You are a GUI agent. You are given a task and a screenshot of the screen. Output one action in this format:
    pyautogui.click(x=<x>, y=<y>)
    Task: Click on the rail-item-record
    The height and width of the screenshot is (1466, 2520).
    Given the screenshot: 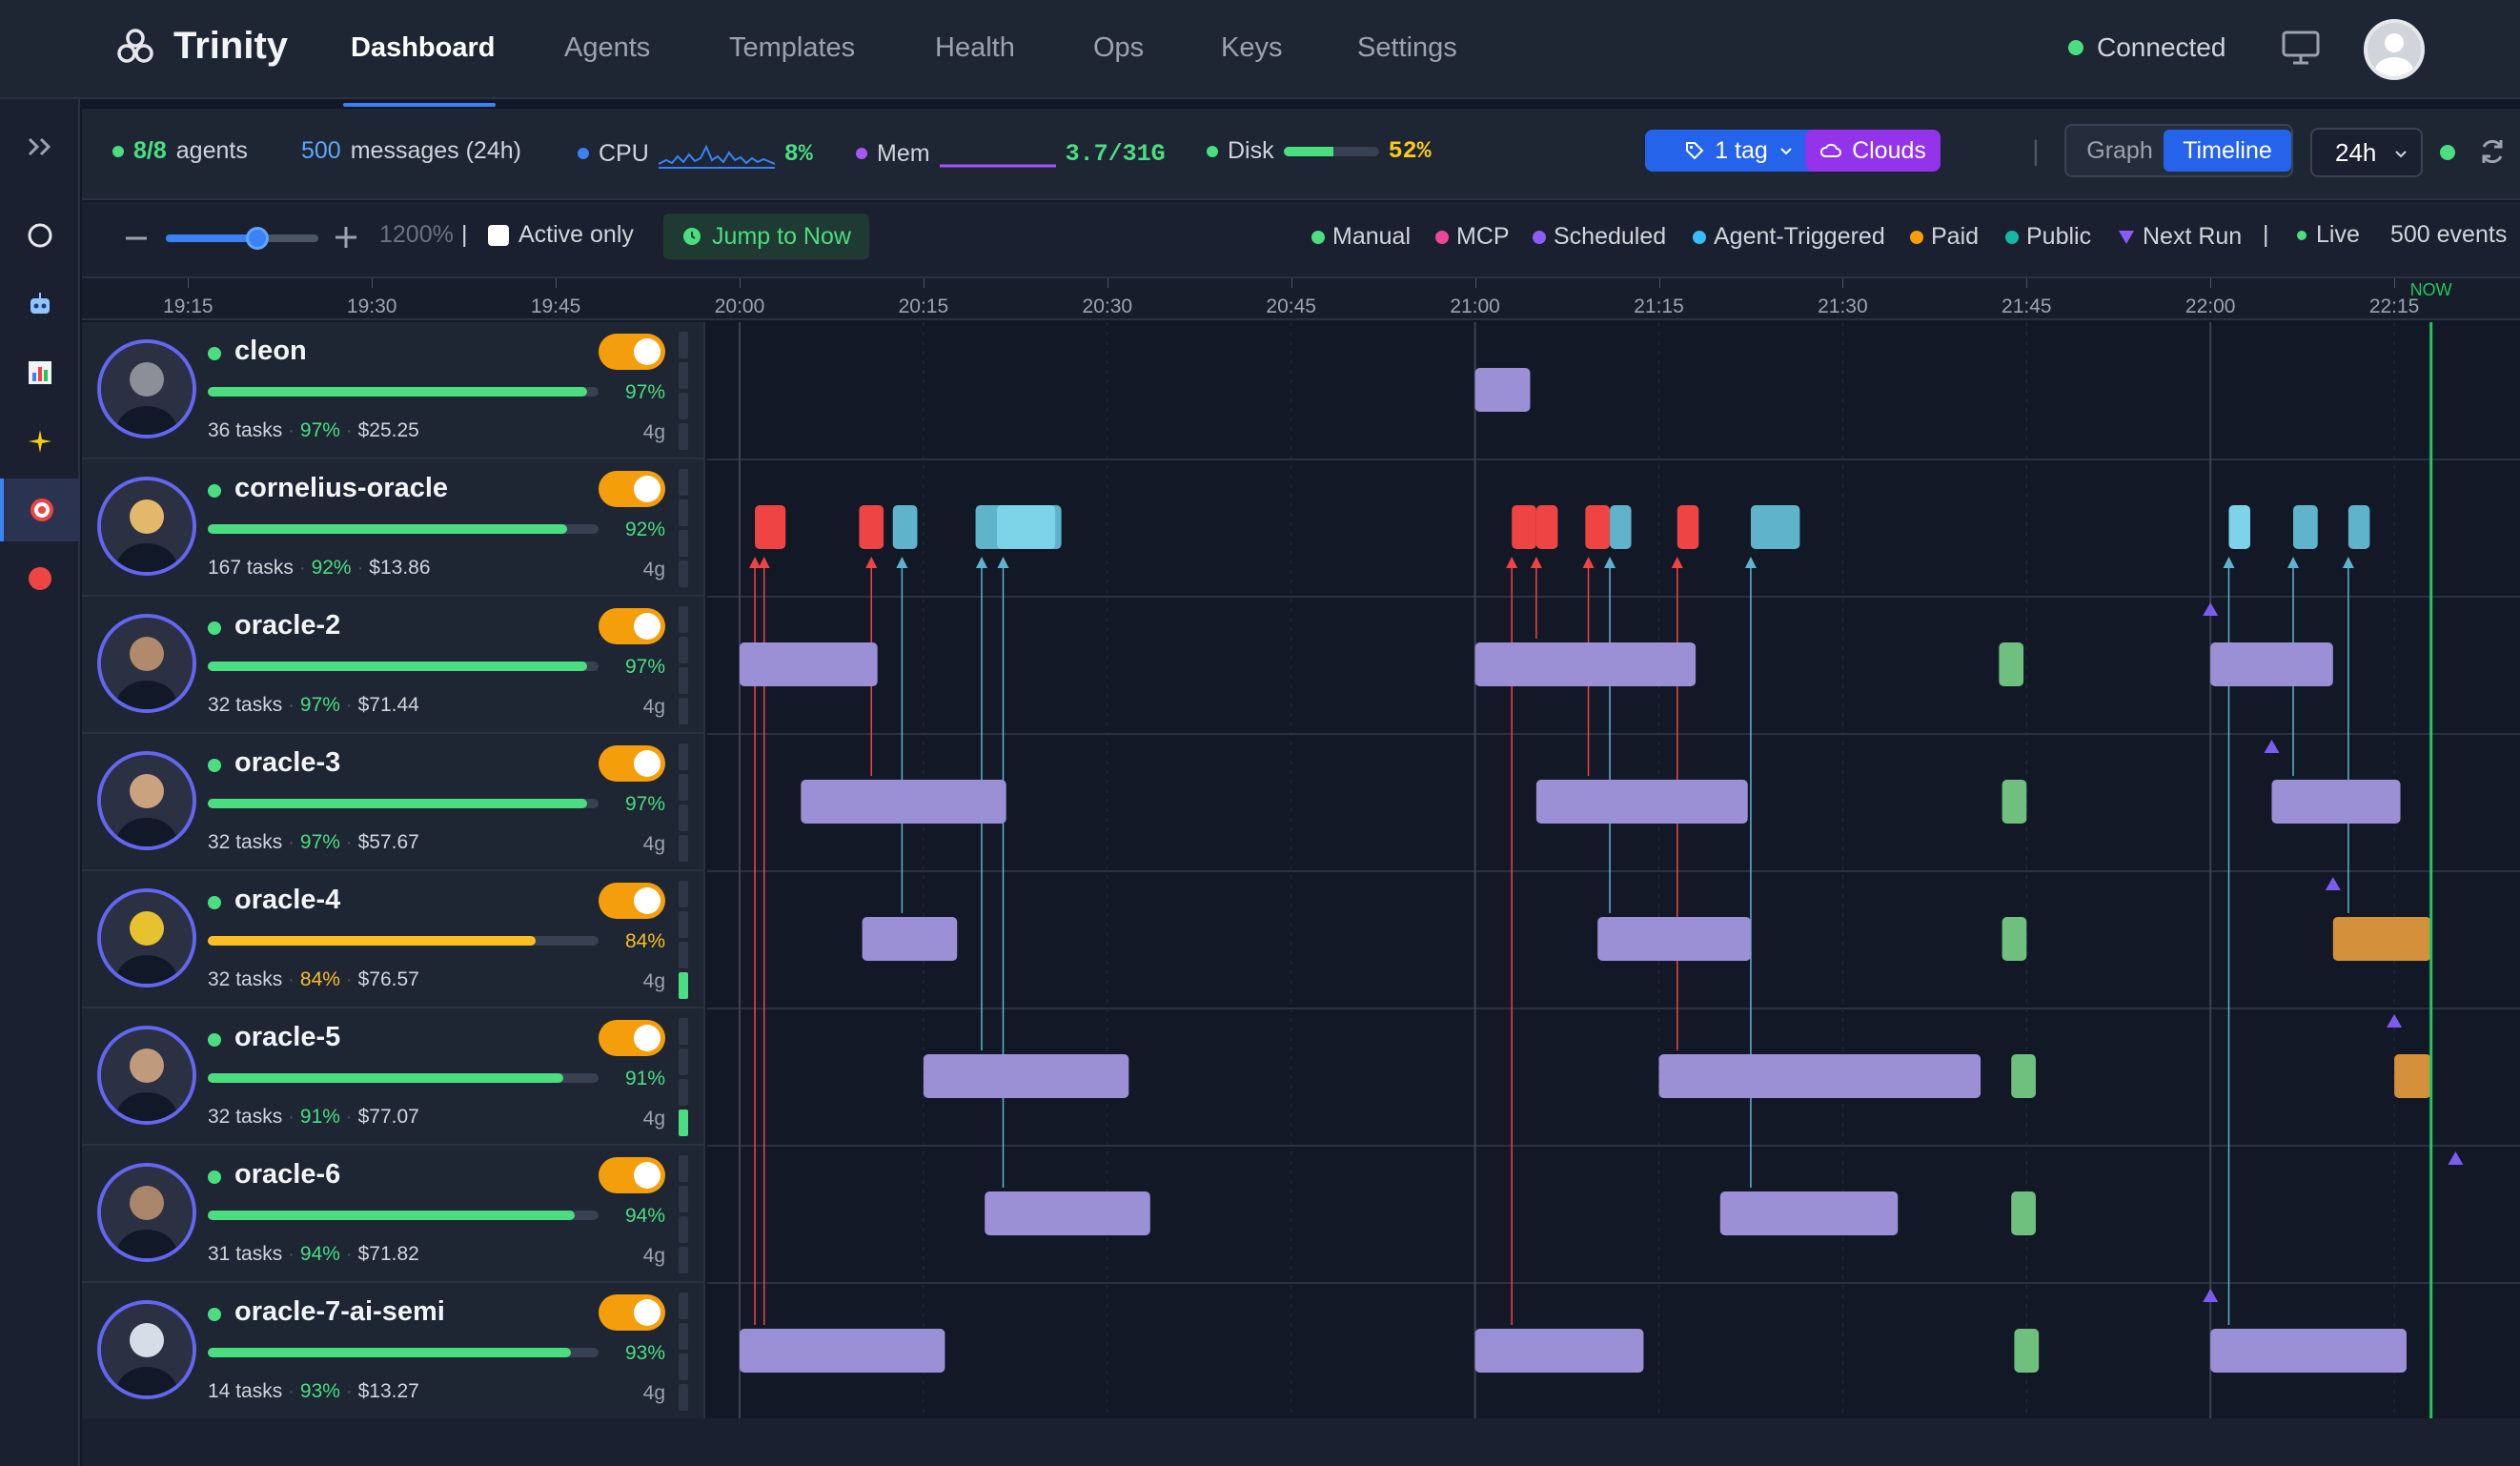 What is the action you would take?
    pyautogui.click(x=40, y=578)
    